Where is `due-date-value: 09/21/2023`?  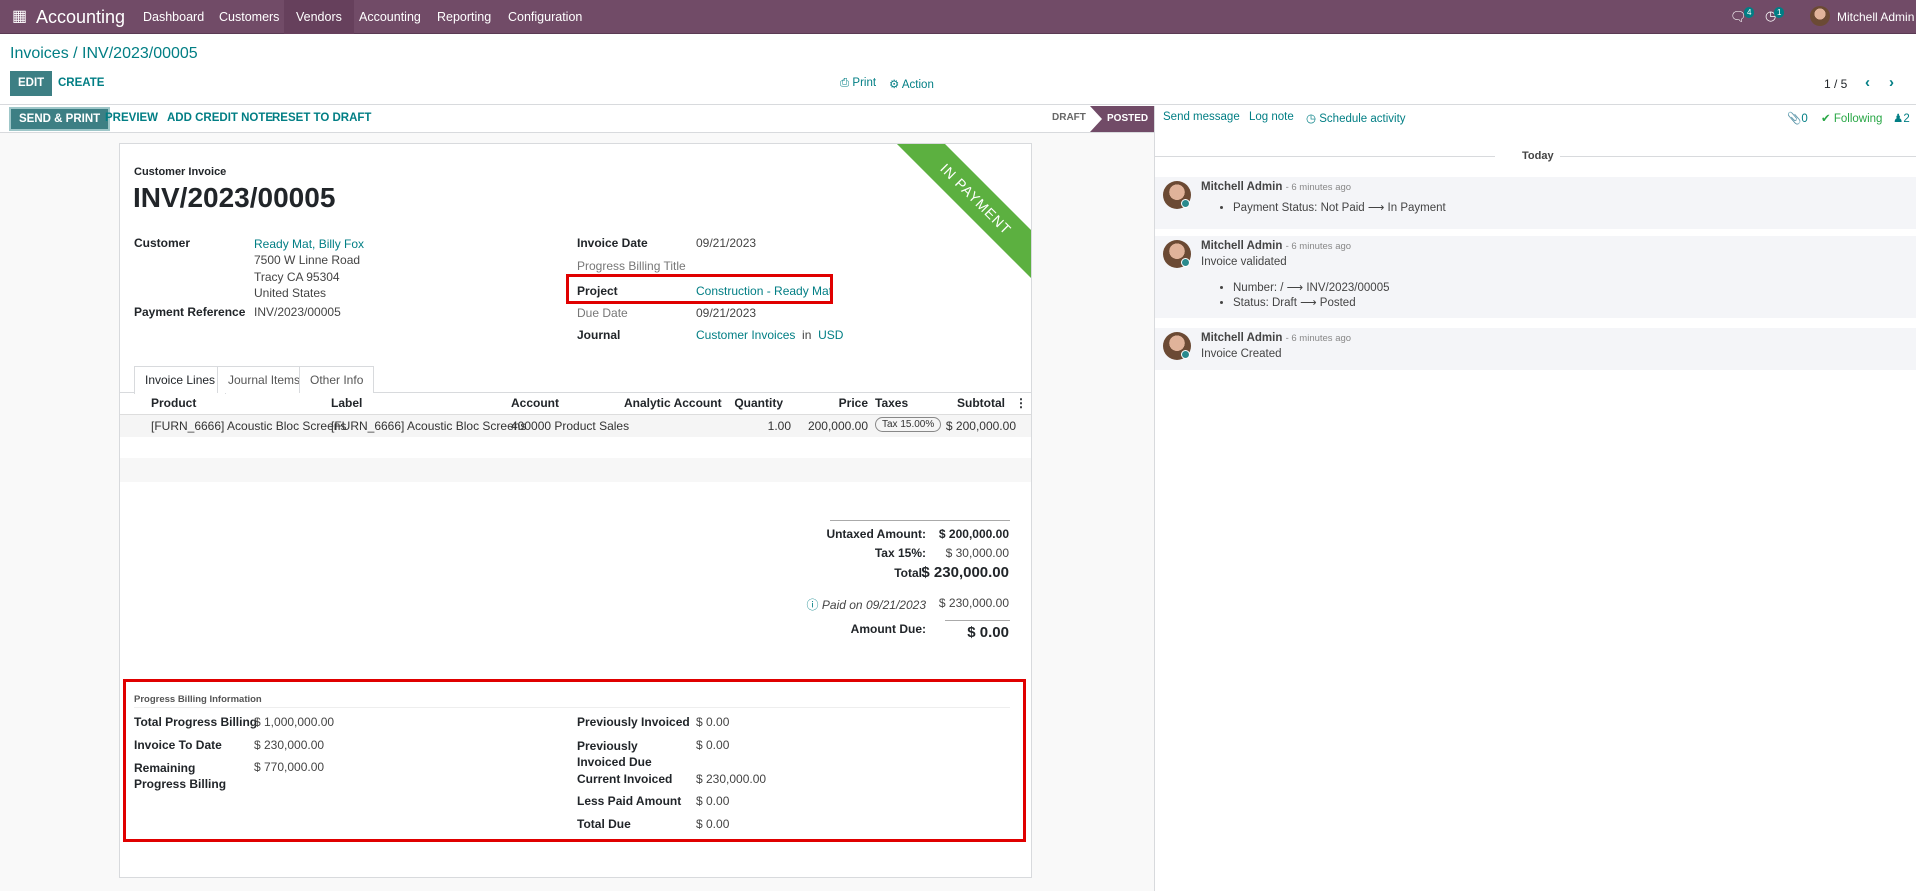 due-date-value: 09/21/2023 is located at coordinates (726, 313).